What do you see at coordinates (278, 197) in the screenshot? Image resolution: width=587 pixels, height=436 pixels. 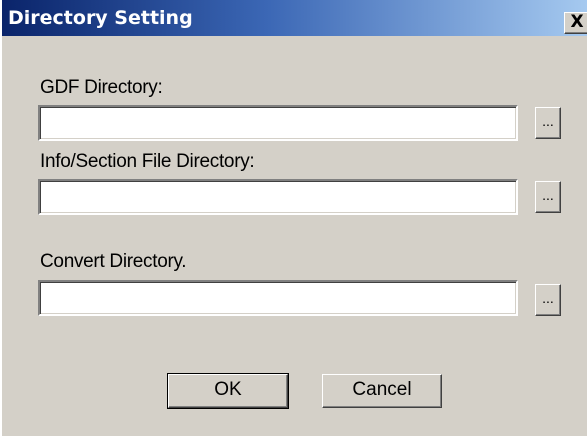 I see `info-section-directory-input` at bounding box center [278, 197].